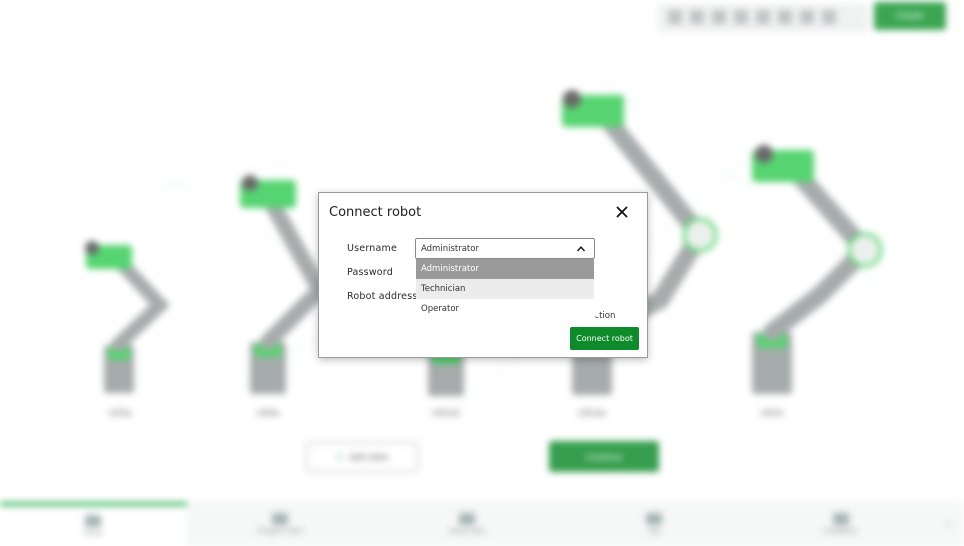  I want to click on username-label: Username, so click(372, 248).